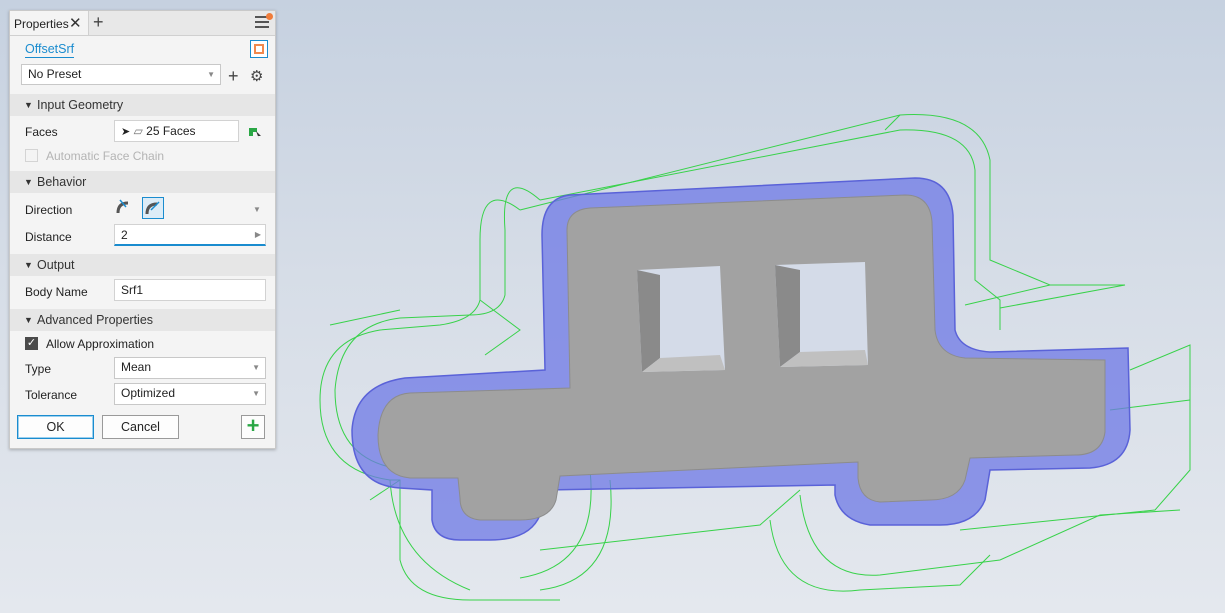 This screenshot has height=613, width=1225. I want to click on add-preset-icon: +, so click(233, 76).